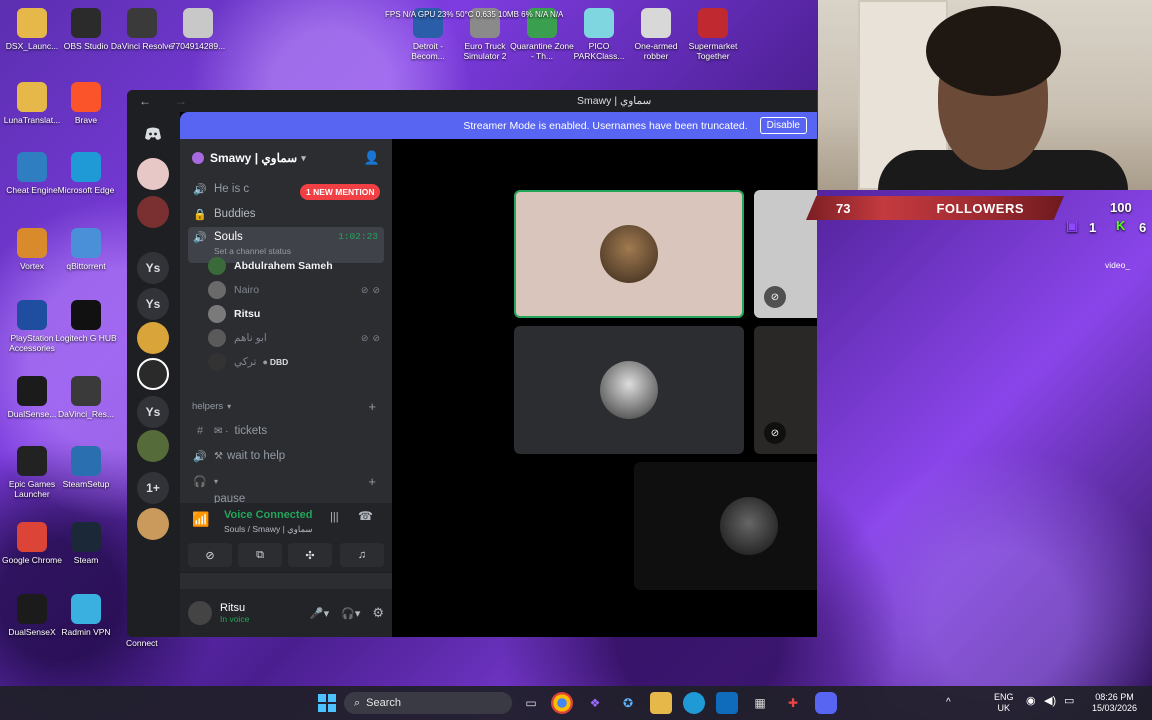 The image size is (1152, 720). I want to click on deafened-icon: ⊘, so click(775, 297).